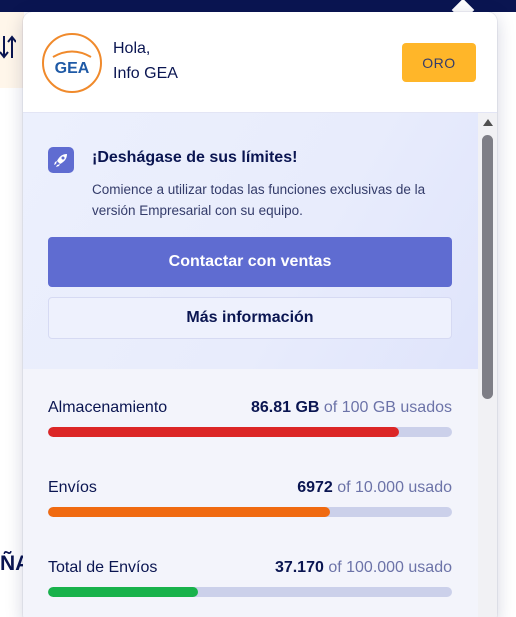 Image resolution: width=516 pixels, height=617 pixels. I want to click on usage-row-storage: Almacenamiento 86.81 GB of 100 GB usados, so click(250, 421).